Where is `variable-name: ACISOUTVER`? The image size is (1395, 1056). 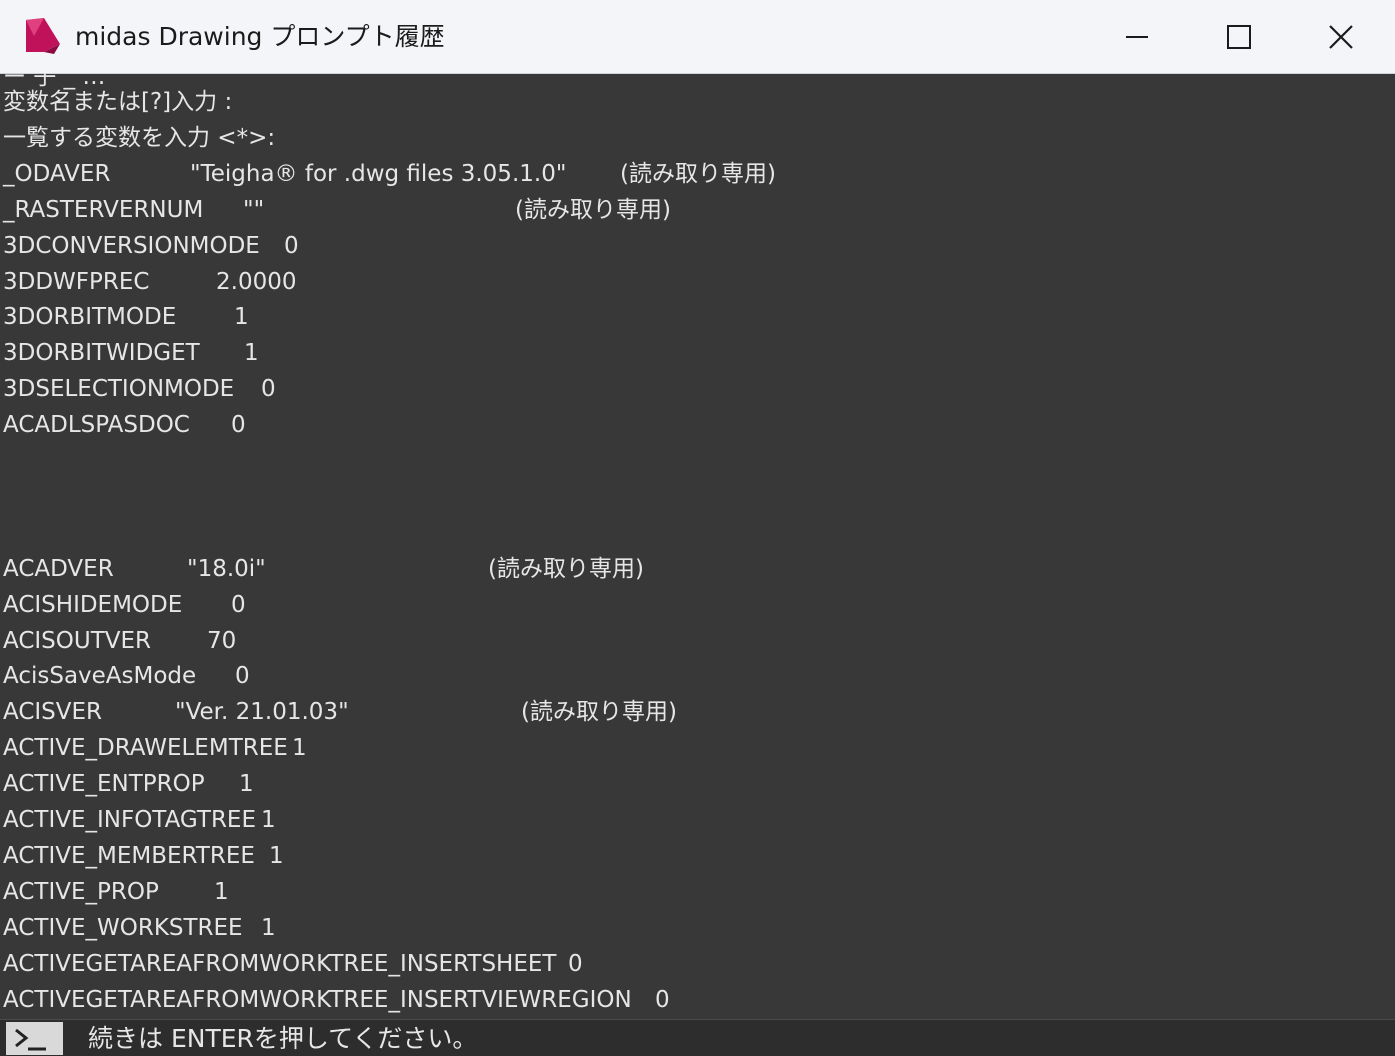 variable-name: ACISOUTVER is located at coordinates (77, 640).